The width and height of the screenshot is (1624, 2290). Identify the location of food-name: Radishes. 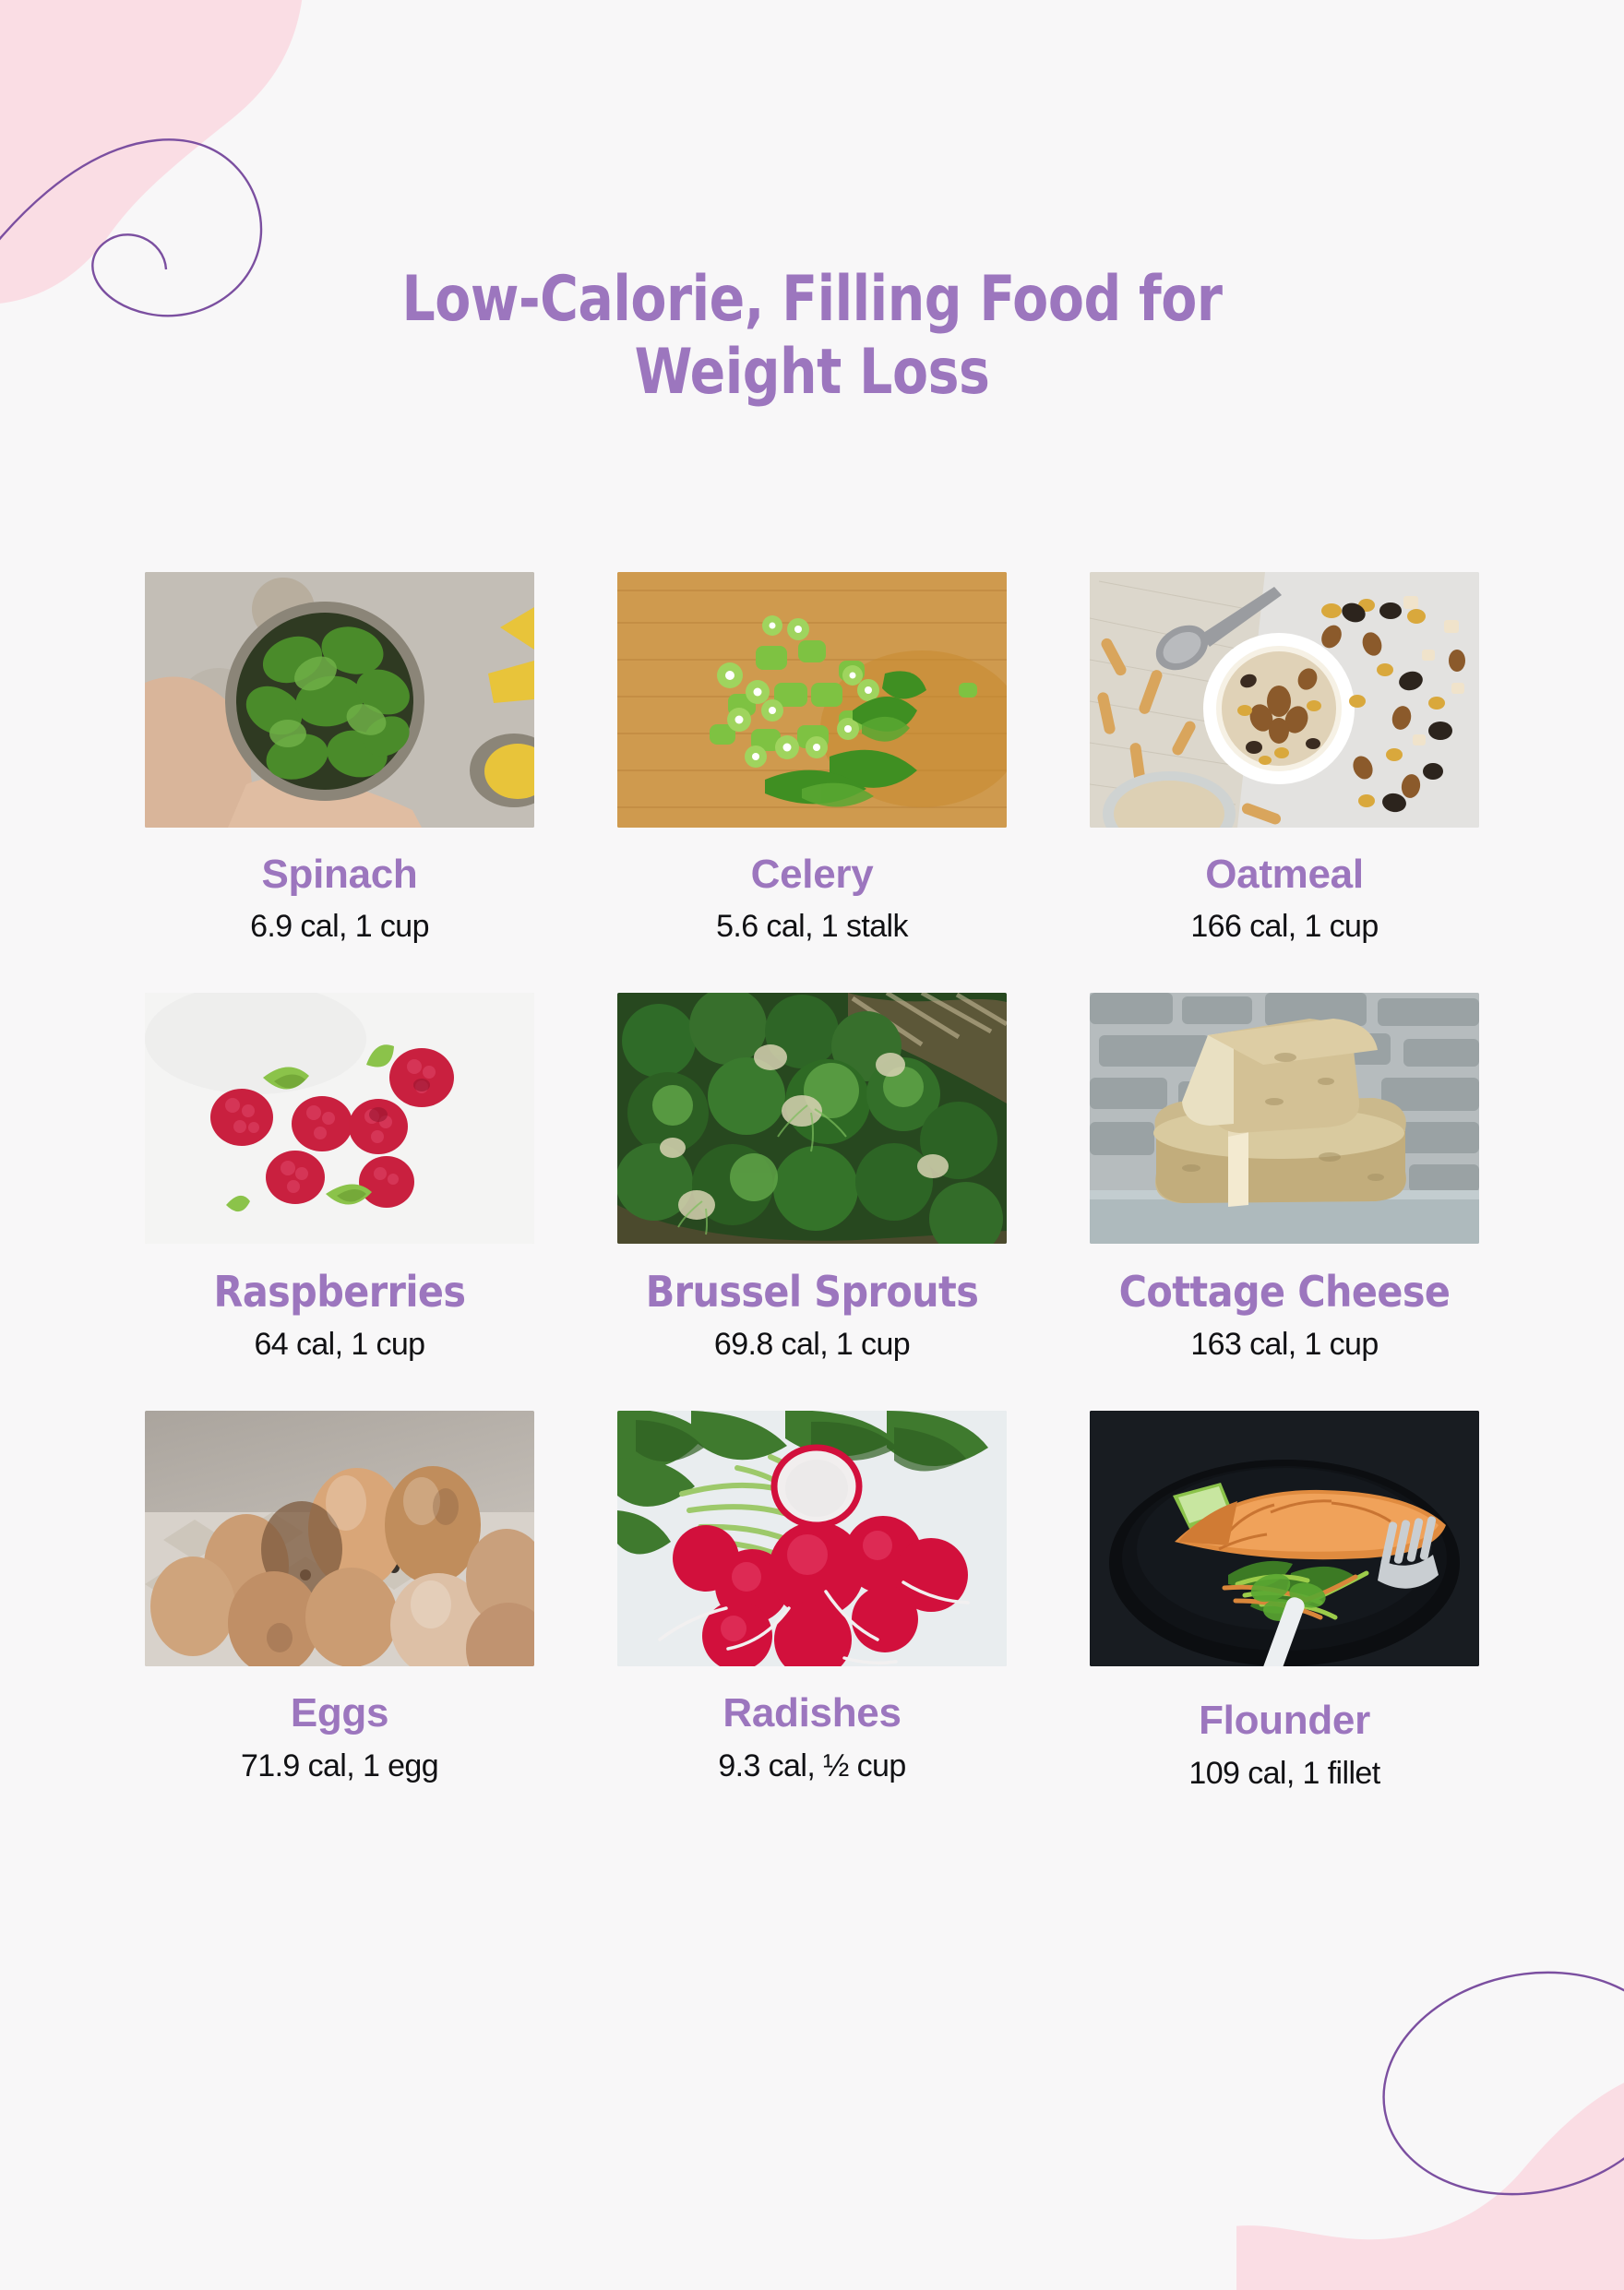
(812, 1713).